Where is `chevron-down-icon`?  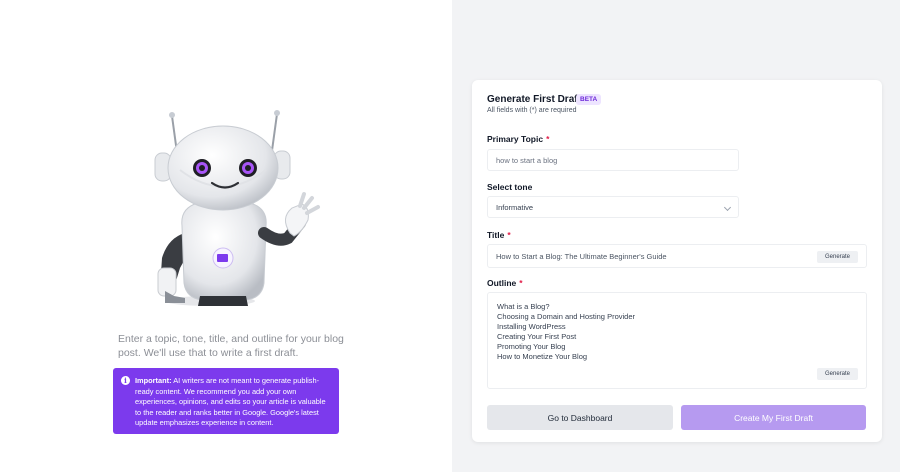 chevron-down-icon is located at coordinates (727, 207).